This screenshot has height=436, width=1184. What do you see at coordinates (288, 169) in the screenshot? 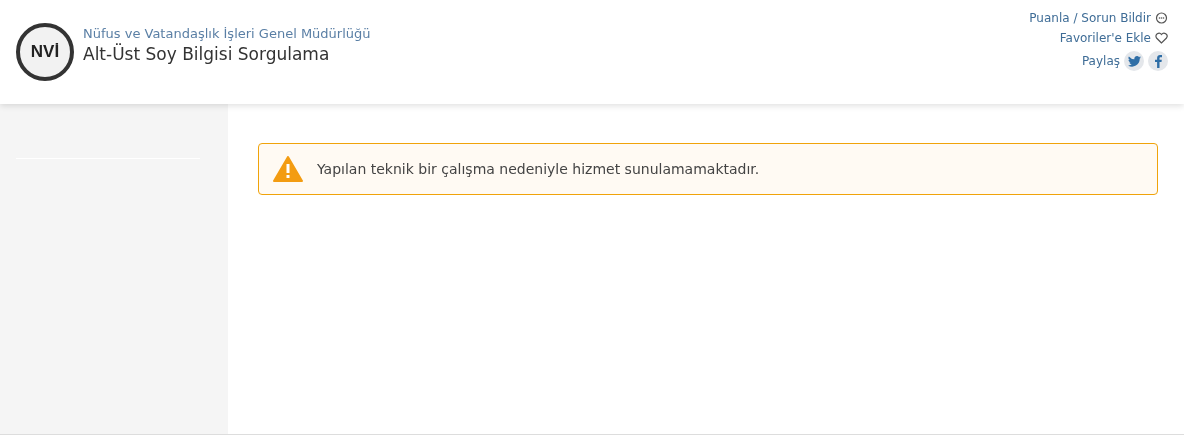
I see `warning-icon` at bounding box center [288, 169].